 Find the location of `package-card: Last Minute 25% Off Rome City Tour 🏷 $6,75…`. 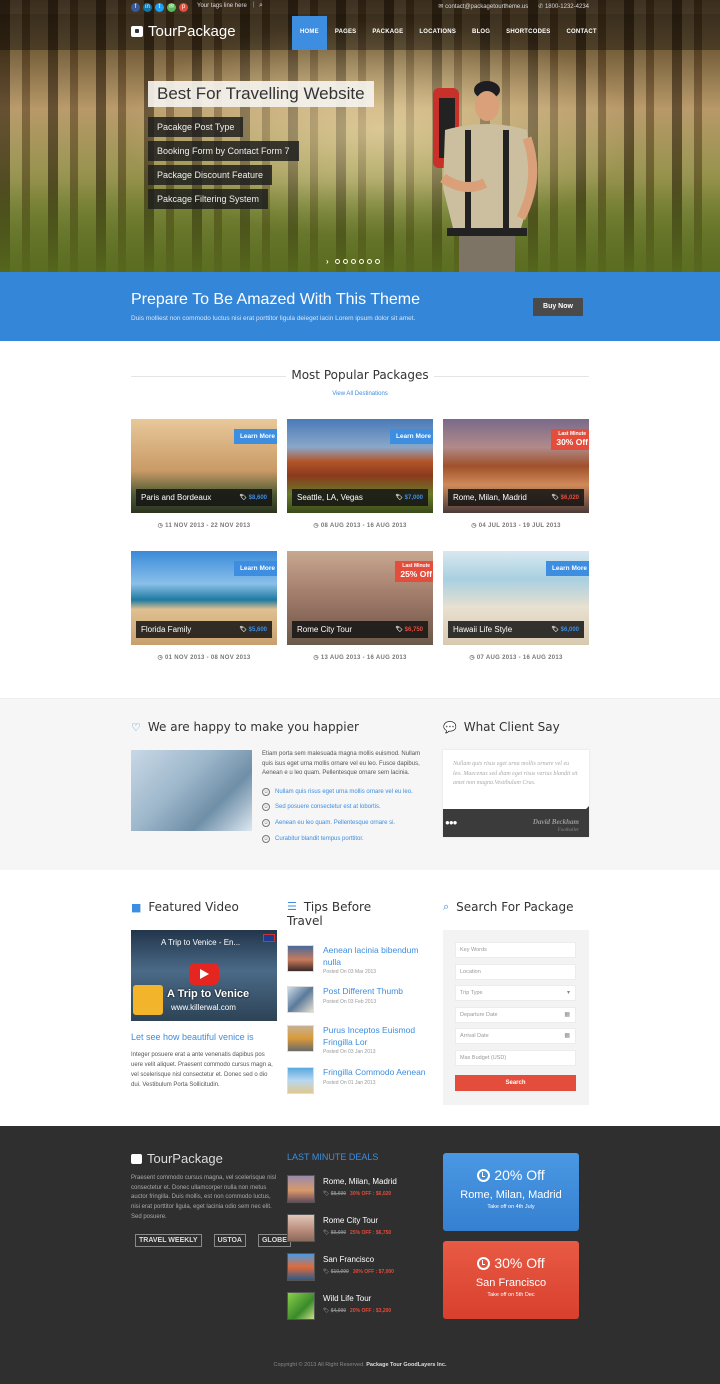

package-card: Last Minute 25% Off Rome City Tour 🏷 $6,75… is located at coordinates (360, 598).